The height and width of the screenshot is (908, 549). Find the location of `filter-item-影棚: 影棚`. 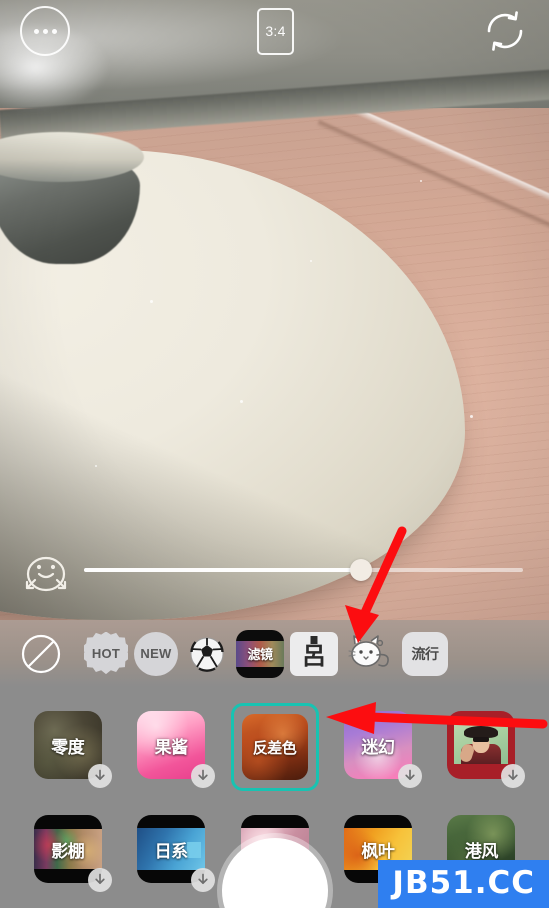

filter-item-影棚: 影棚 is located at coordinates (69, 849).